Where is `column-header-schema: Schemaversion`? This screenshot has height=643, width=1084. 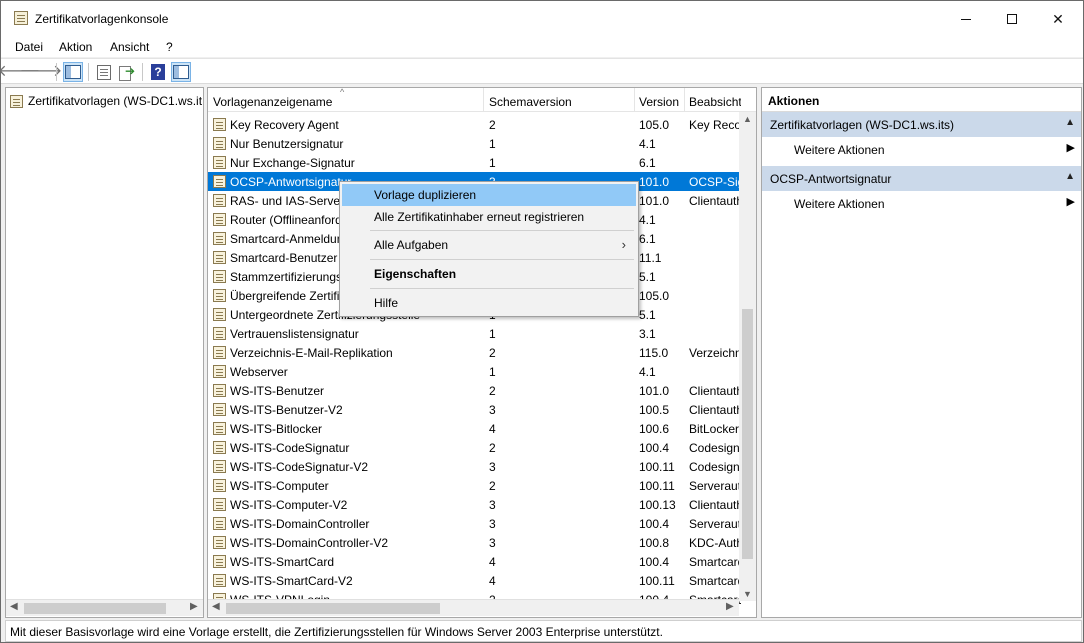 column-header-schema: Schemaversion is located at coordinates (530, 102).